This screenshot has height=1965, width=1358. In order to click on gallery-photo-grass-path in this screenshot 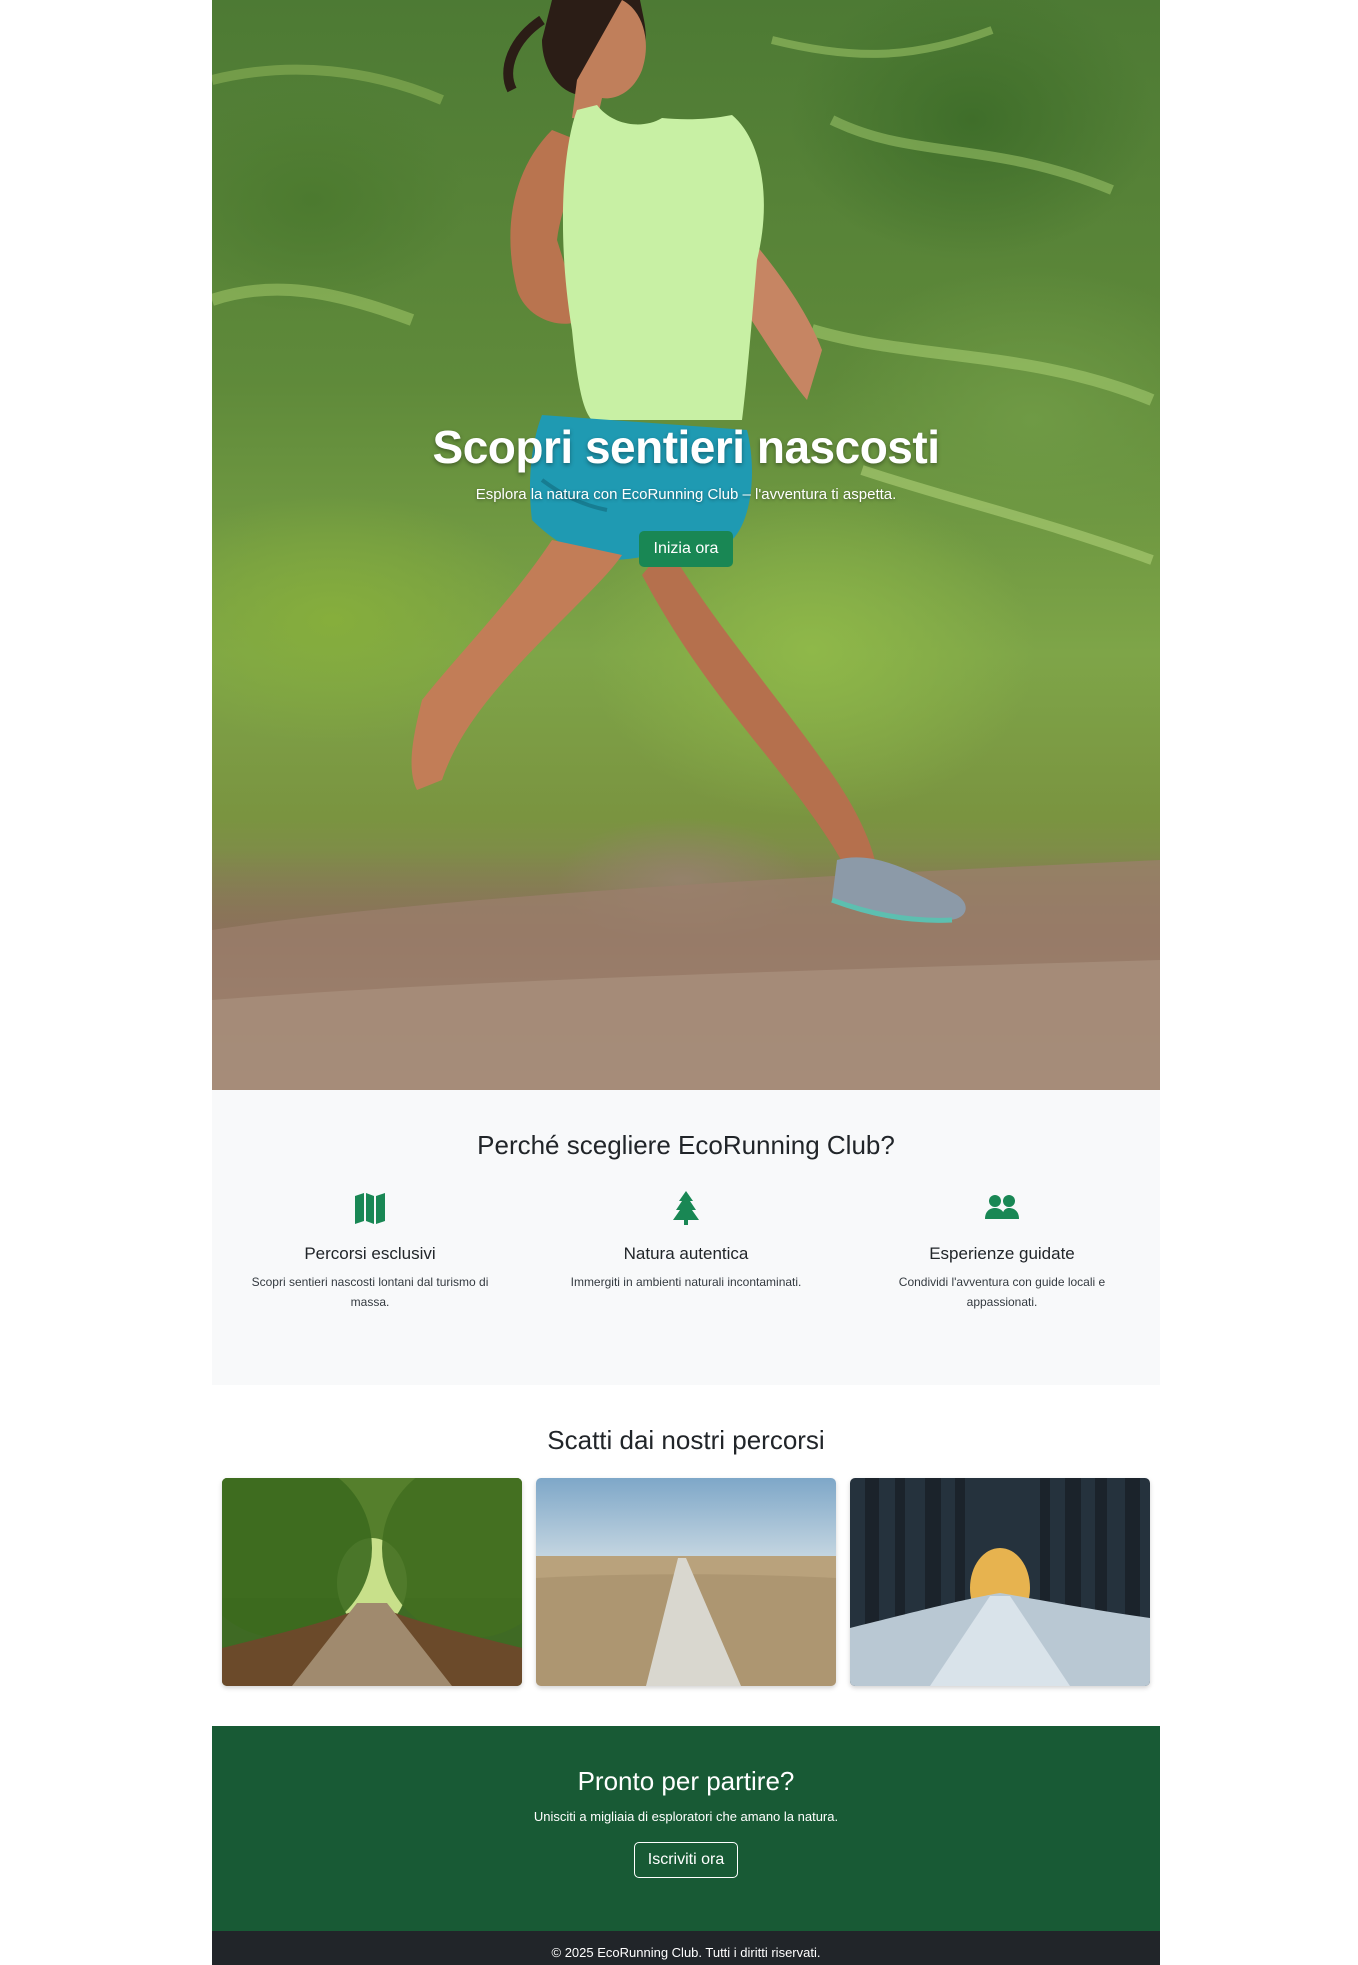, I will do `click(686, 1582)`.